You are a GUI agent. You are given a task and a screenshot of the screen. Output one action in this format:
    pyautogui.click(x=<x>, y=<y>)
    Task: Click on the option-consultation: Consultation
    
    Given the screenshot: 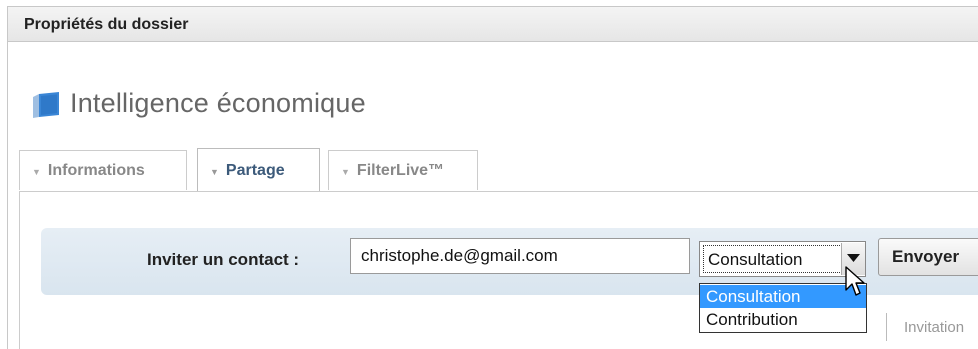 What is the action you would take?
    pyautogui.click(x=783, y=296)
    